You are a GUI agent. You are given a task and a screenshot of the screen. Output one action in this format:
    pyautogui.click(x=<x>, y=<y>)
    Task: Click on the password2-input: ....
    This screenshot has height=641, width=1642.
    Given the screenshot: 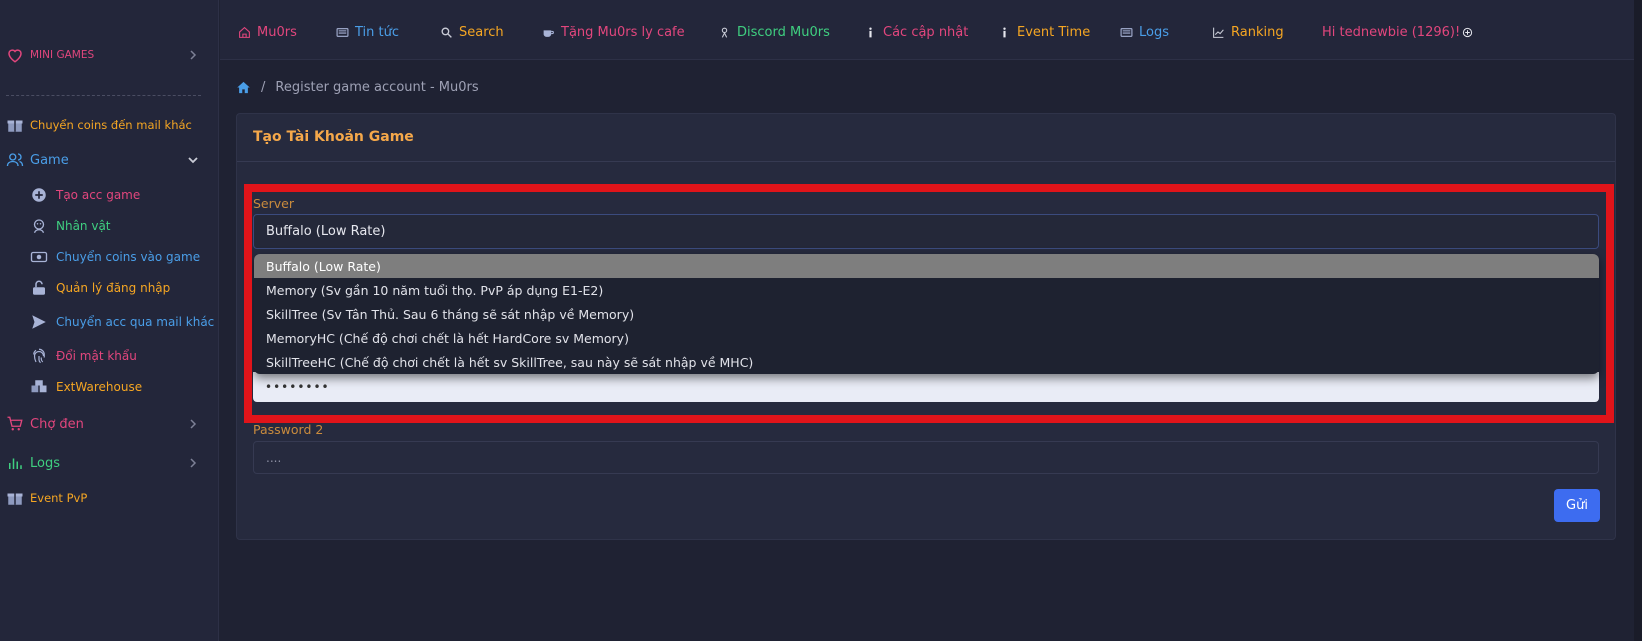 What is the action you would take?
    pyautogui.click(x=926, y=457)
    